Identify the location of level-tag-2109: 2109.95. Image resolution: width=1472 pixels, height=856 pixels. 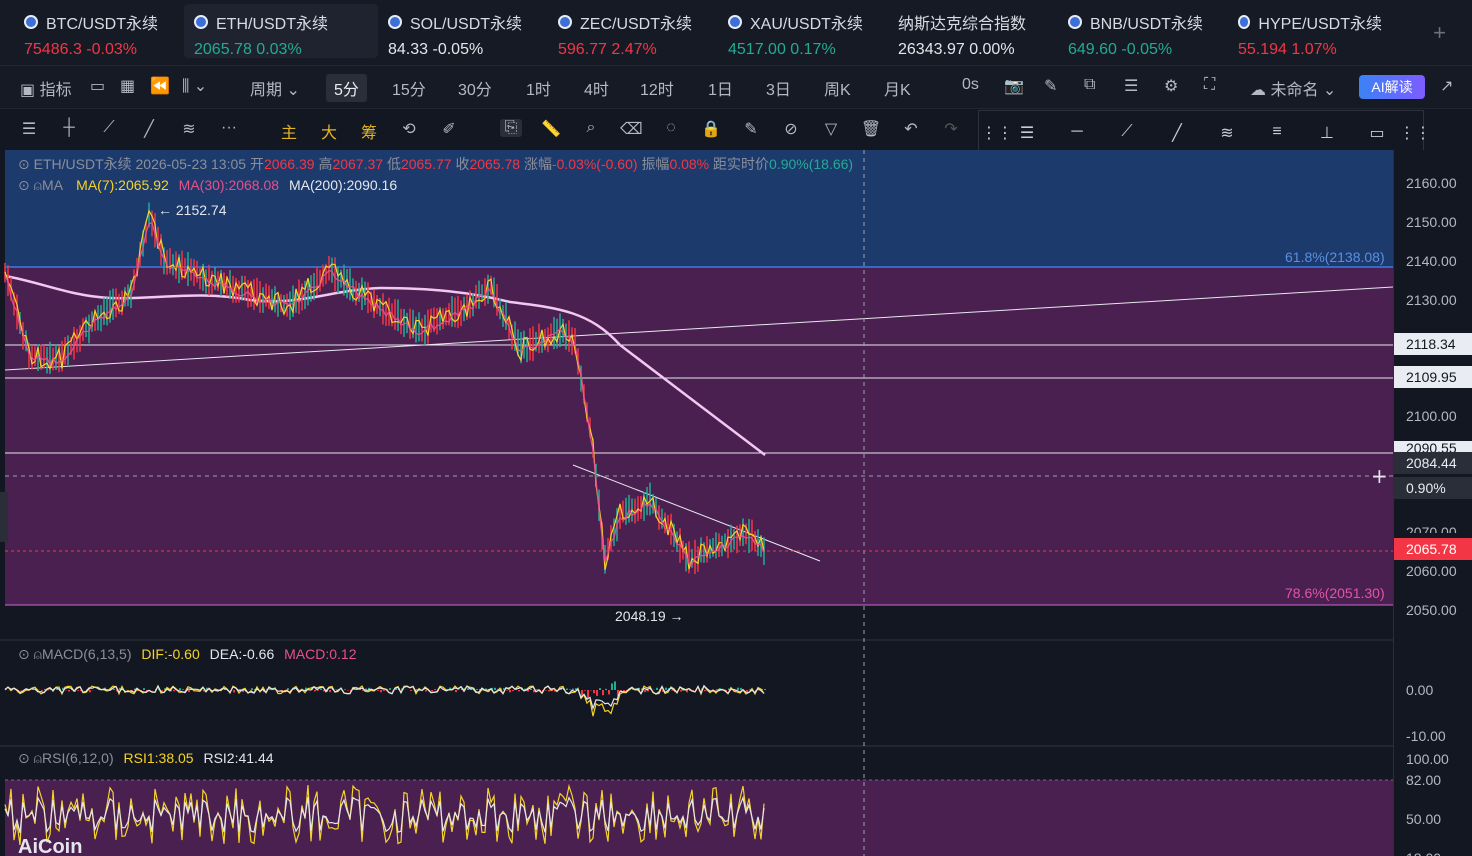
(1433, 377).